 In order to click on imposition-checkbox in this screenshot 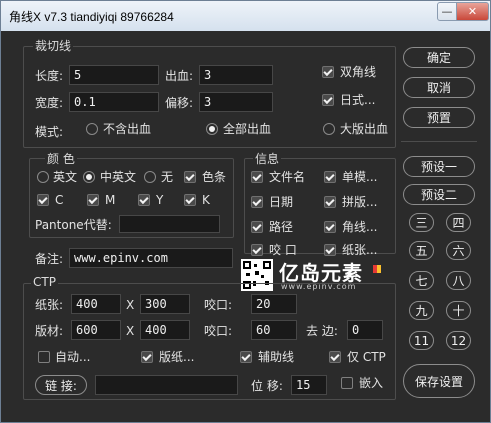, I will do `click(330, 202)`.